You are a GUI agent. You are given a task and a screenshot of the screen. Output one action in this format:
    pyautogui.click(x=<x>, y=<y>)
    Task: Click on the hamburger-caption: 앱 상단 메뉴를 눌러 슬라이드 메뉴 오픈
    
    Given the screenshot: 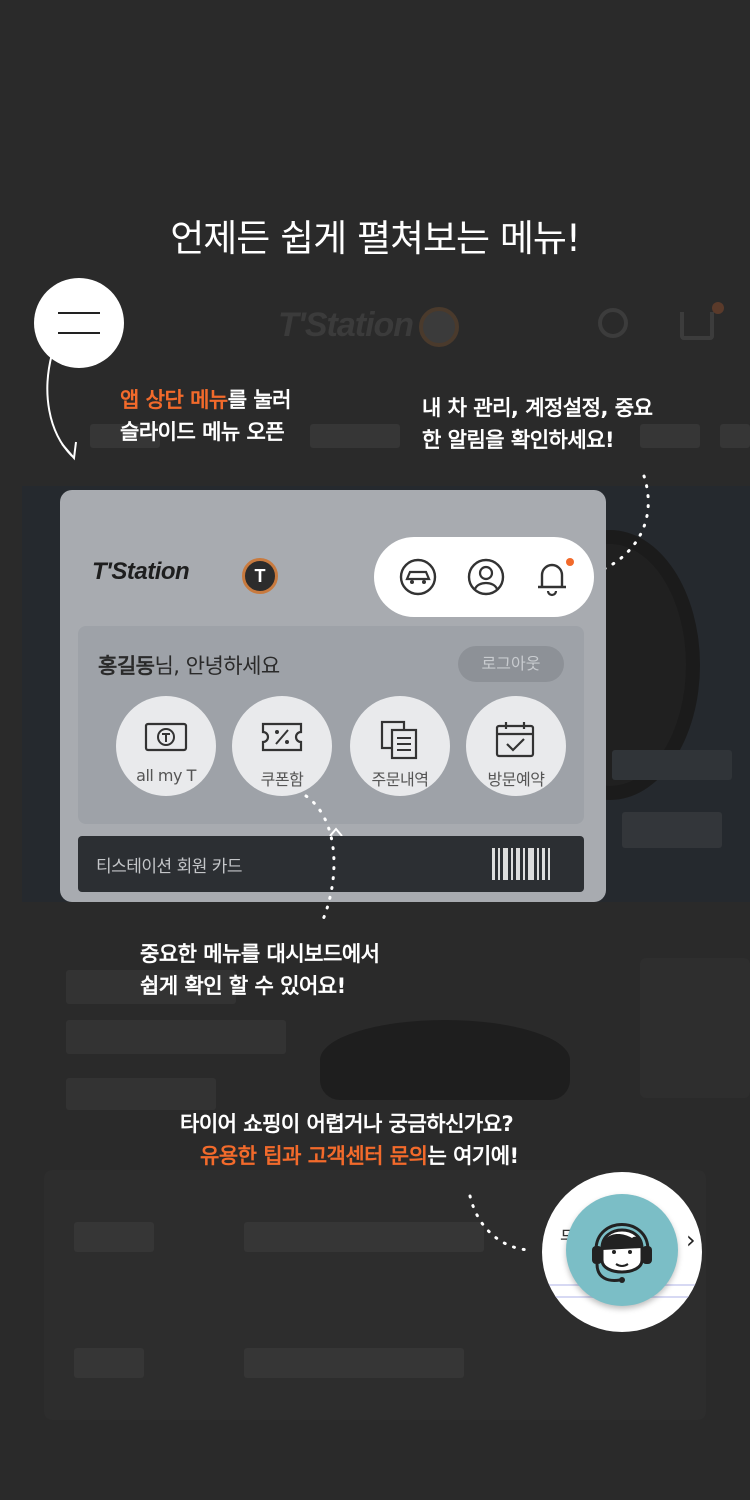 What is the action you would take?
    pyautogui.click(x=206, y=416)
    